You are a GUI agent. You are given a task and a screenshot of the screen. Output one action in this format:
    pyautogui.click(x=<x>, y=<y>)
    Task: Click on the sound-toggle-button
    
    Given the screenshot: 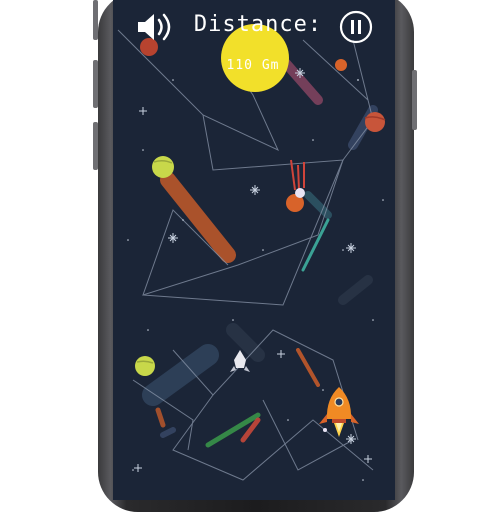 What is the action you would take?
    pyautogui.click(x=155, y=27)
    